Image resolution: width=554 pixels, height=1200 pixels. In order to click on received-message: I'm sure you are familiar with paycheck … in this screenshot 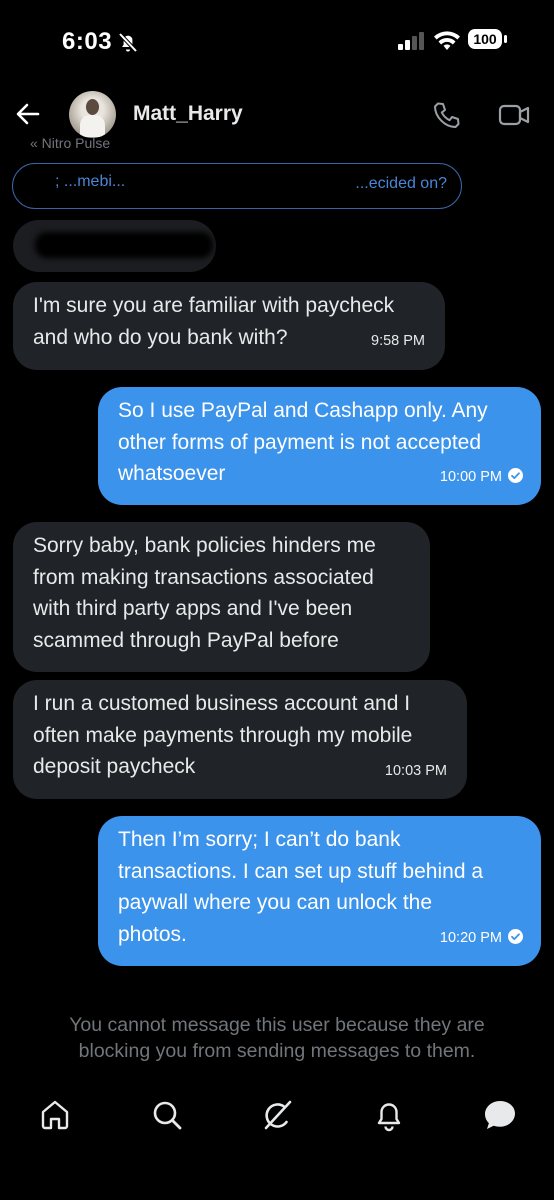, I will do `click(229, 326)`.